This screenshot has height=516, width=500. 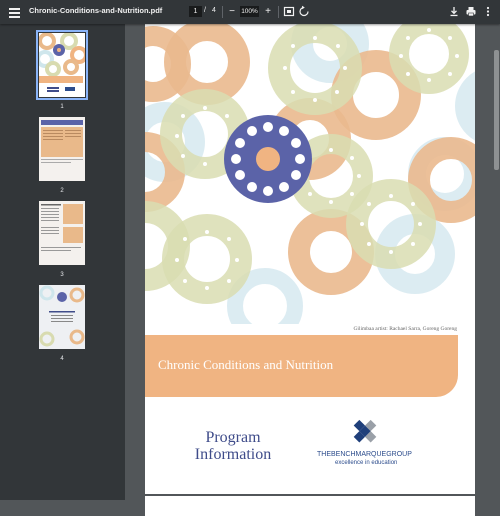 I want to click on thumbnail-number: 1, so click(x=62, y=107).